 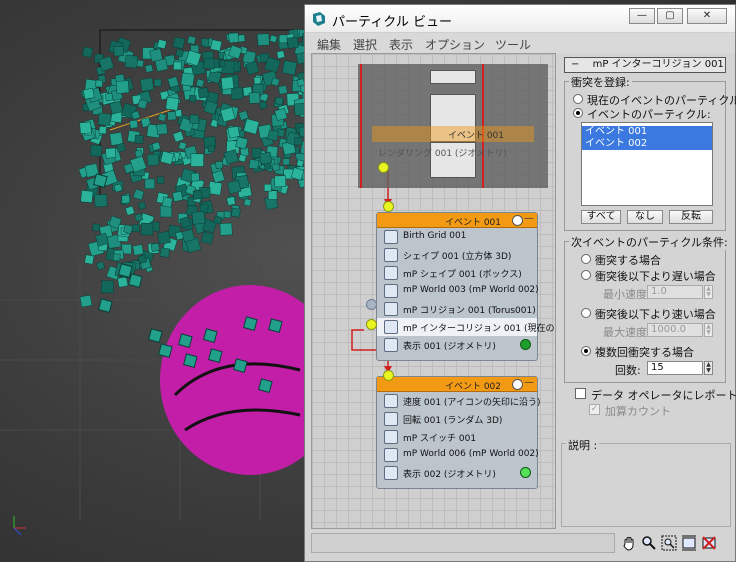 What do you see at coordinates (457, 437) in the screenshot?
I see `operator-row: mP スイッチ 001` at bounding box center [457, 437].